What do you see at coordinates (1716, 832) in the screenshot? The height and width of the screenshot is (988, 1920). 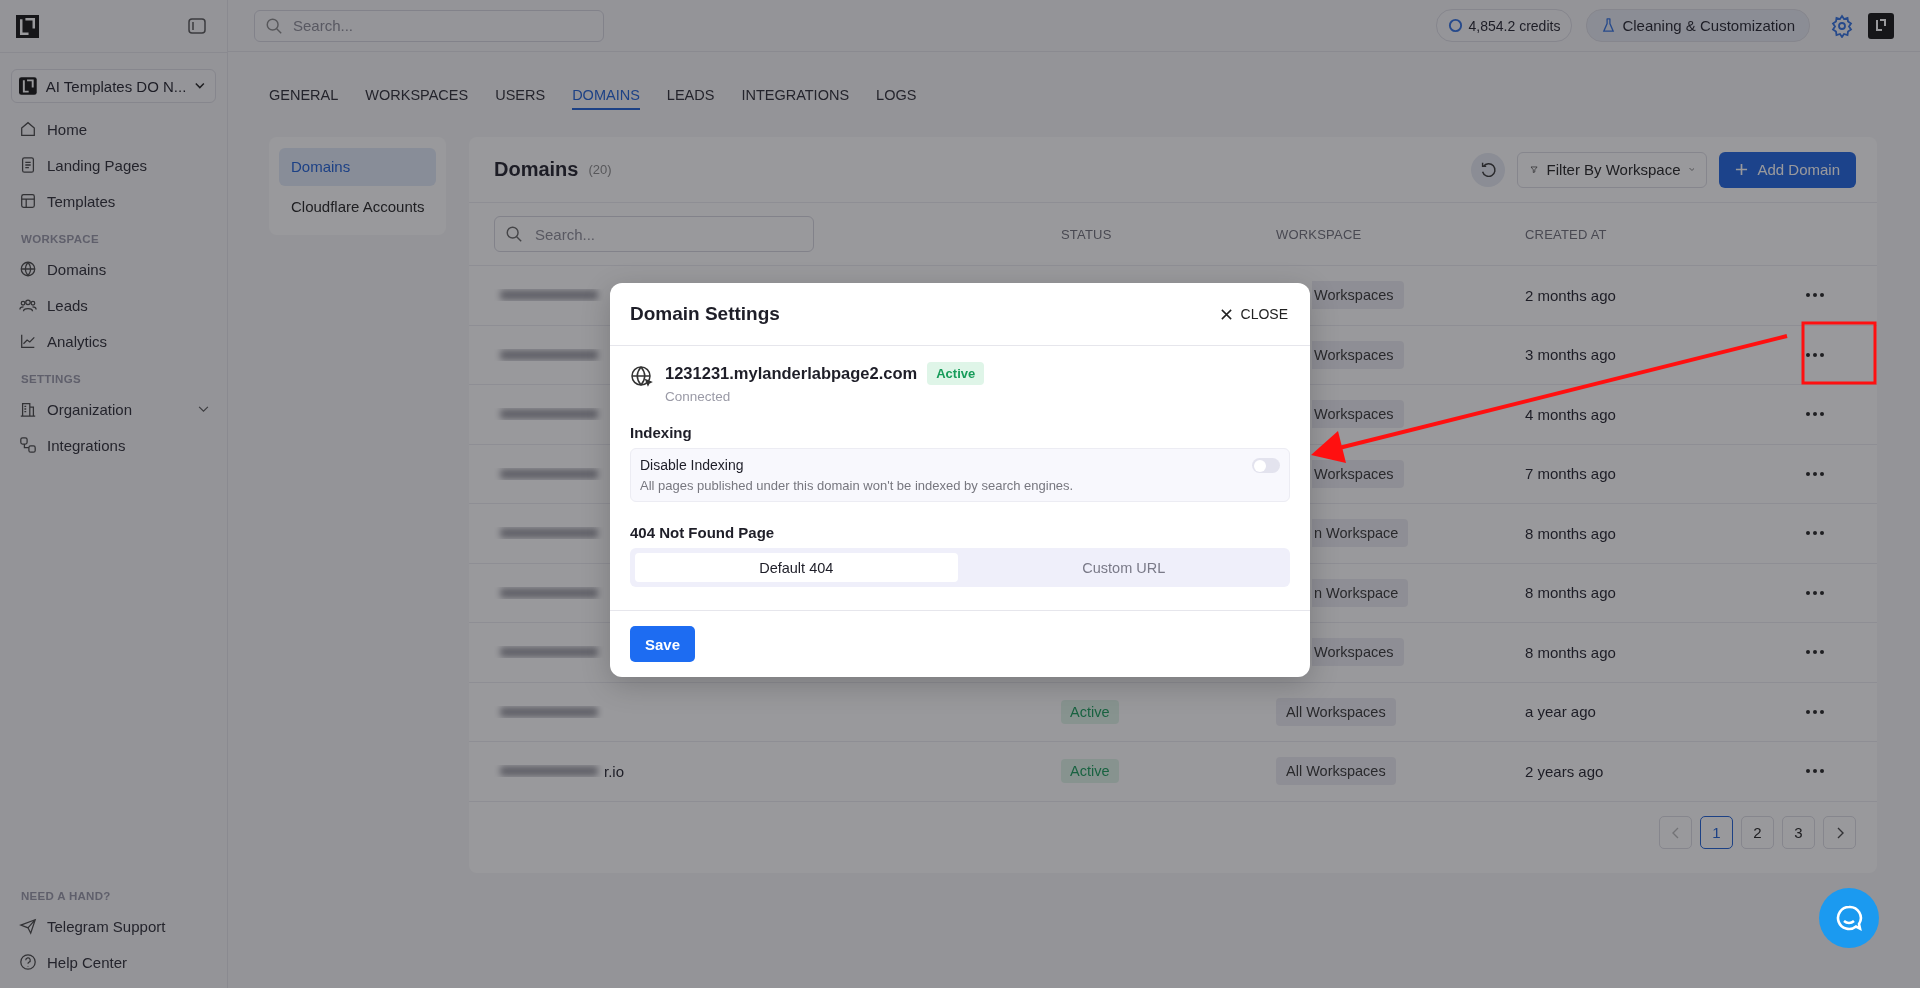 I see `page-button: 1` at bounding box center [1716, 832].